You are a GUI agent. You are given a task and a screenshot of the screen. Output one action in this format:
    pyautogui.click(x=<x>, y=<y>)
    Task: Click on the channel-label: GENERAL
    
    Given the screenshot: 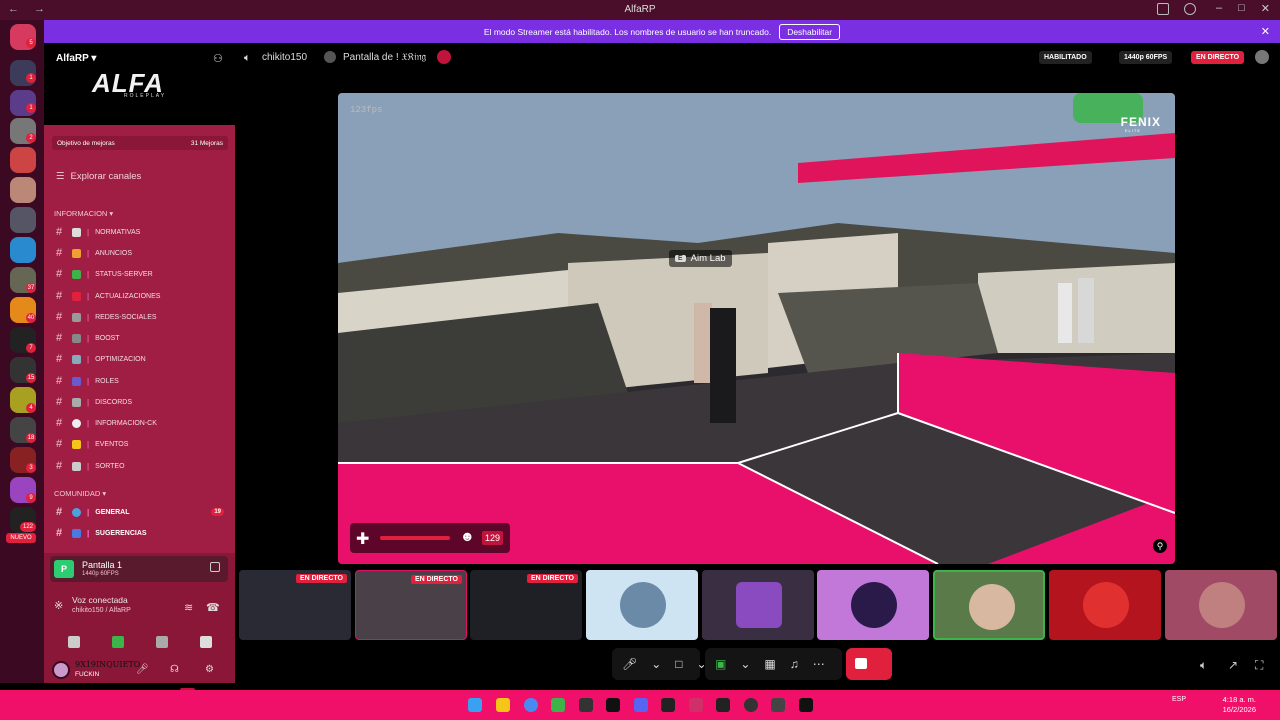 What is the action you would take?
    pyautogui.click(x=112, y=512)
    